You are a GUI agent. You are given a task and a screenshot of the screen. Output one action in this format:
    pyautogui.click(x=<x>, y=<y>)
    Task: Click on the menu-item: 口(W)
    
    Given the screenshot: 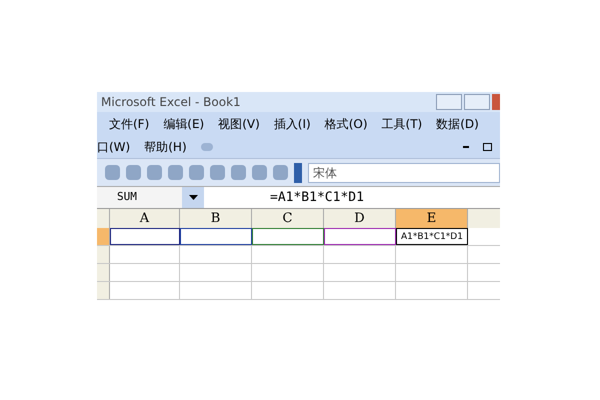 What is the action you would take?
    pyautogui.click(x=113, y=147)
    